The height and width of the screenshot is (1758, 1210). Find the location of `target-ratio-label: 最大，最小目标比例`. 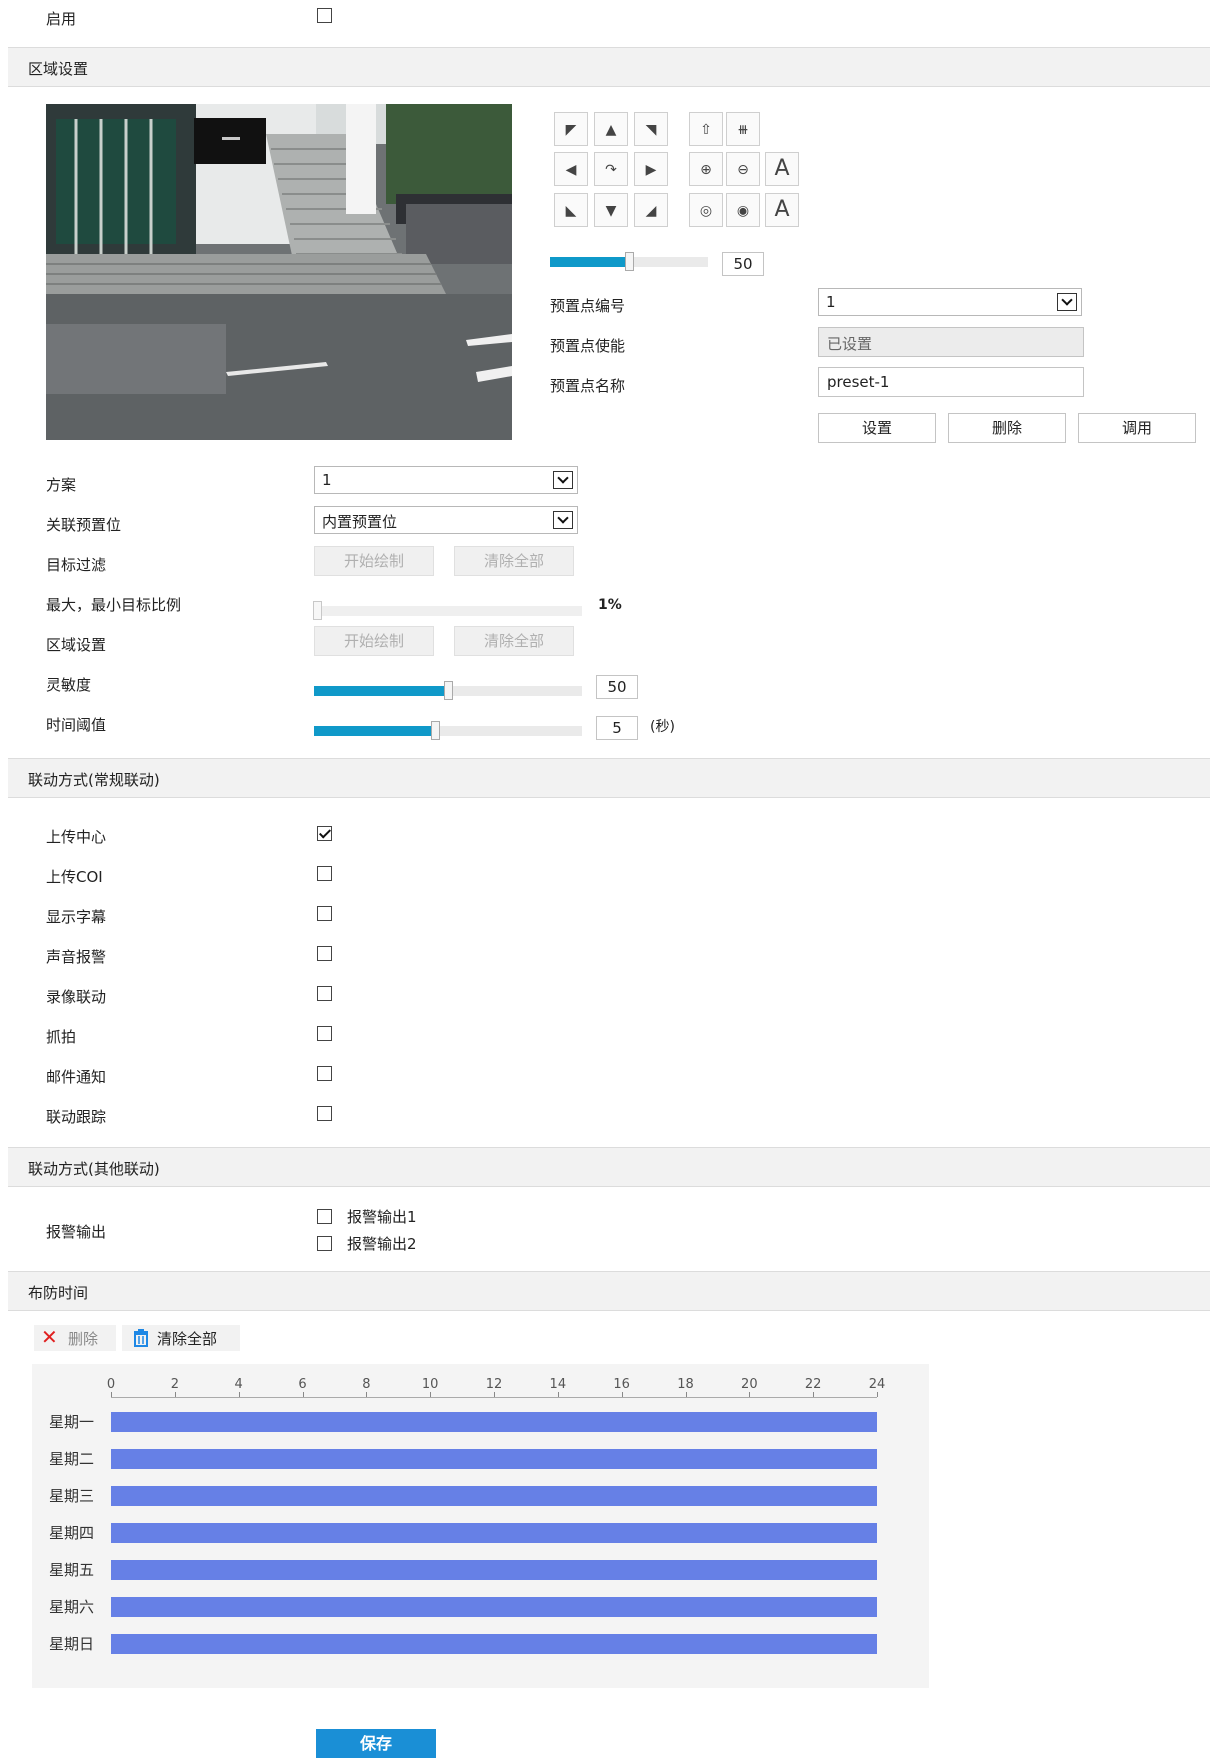

target-ratio-label: 最大，最小目标比例 is located at coordinates (114, 605).